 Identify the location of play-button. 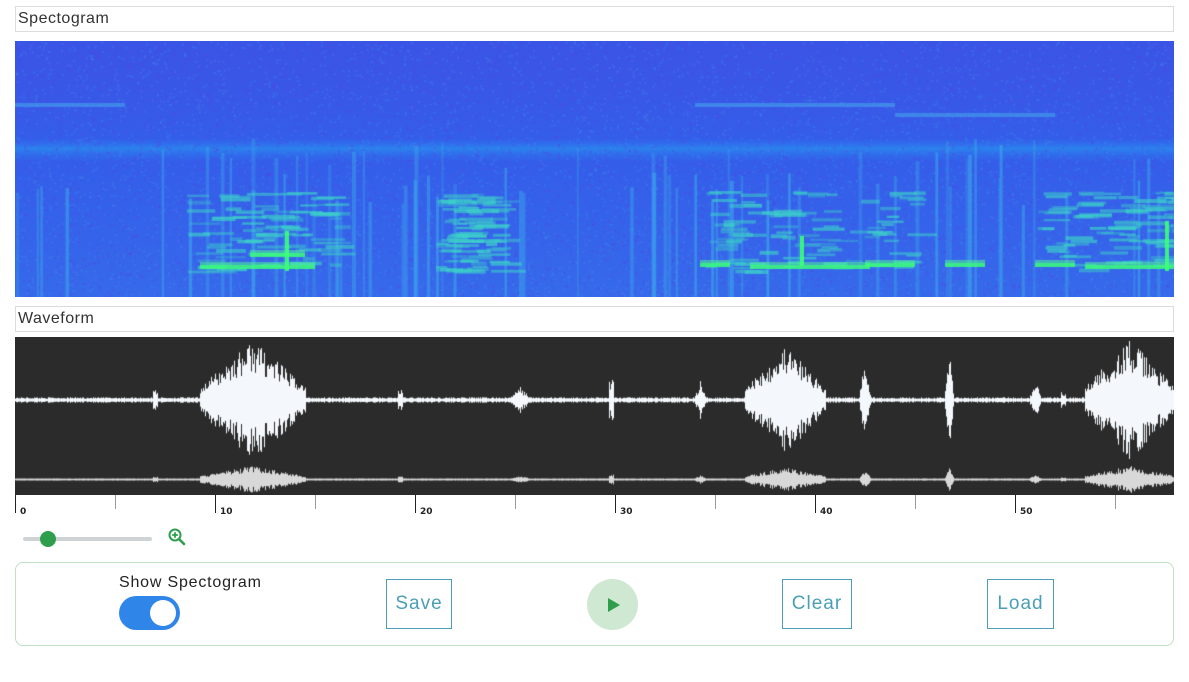
(612, 604).